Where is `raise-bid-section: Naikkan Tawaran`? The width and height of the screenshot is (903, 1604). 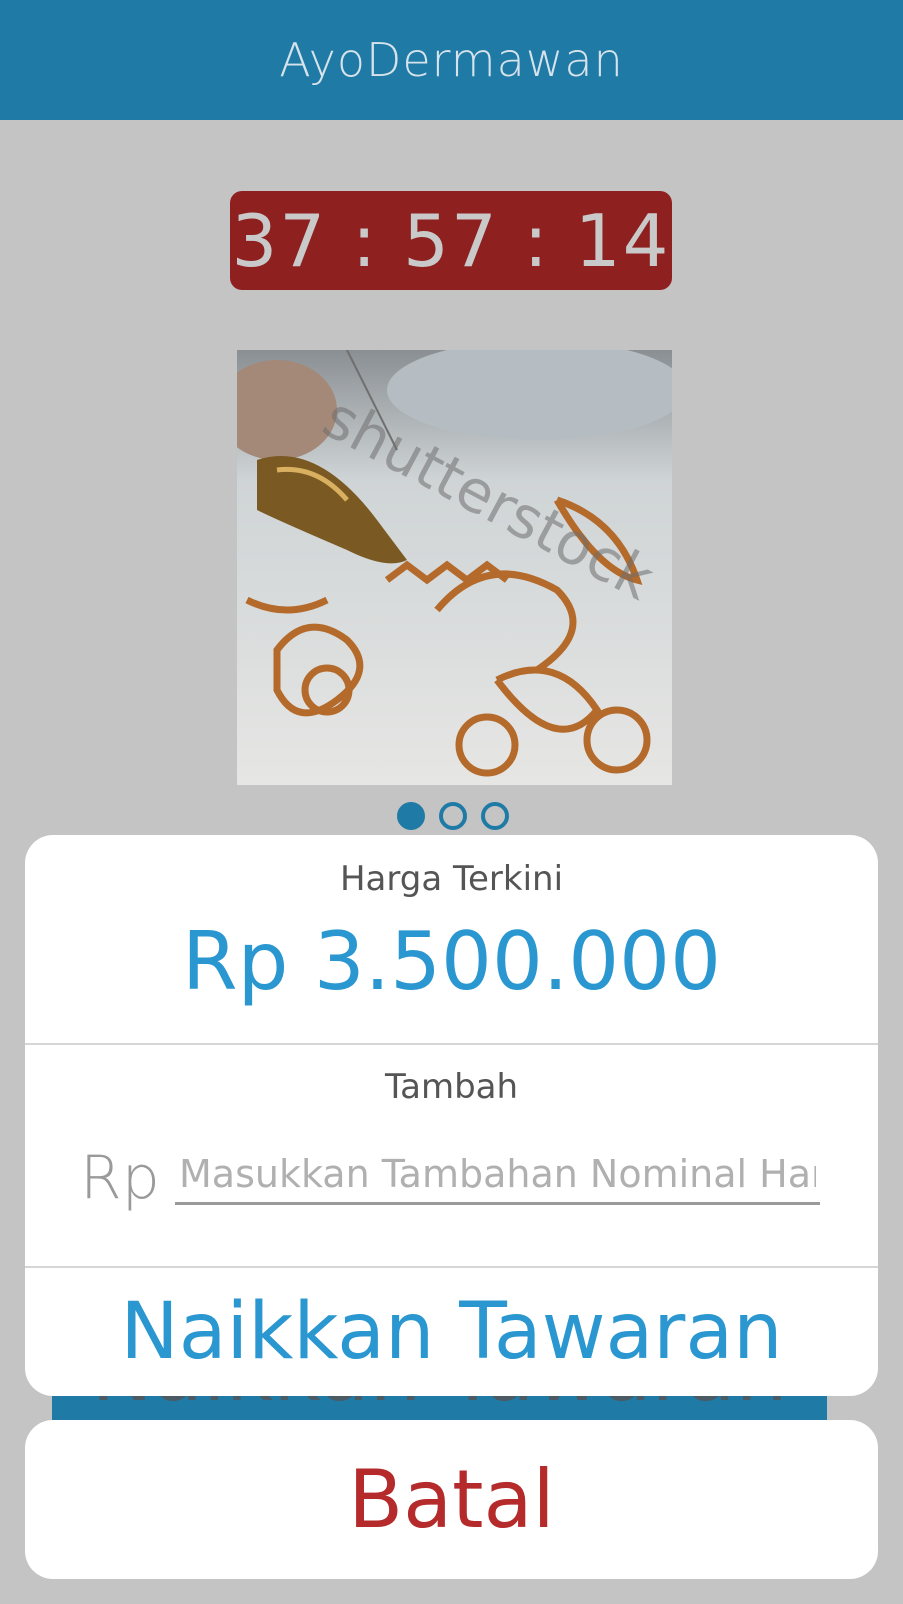 raise-bid-section: Naikkan Tawaran is located at coordinates (451, 1332).